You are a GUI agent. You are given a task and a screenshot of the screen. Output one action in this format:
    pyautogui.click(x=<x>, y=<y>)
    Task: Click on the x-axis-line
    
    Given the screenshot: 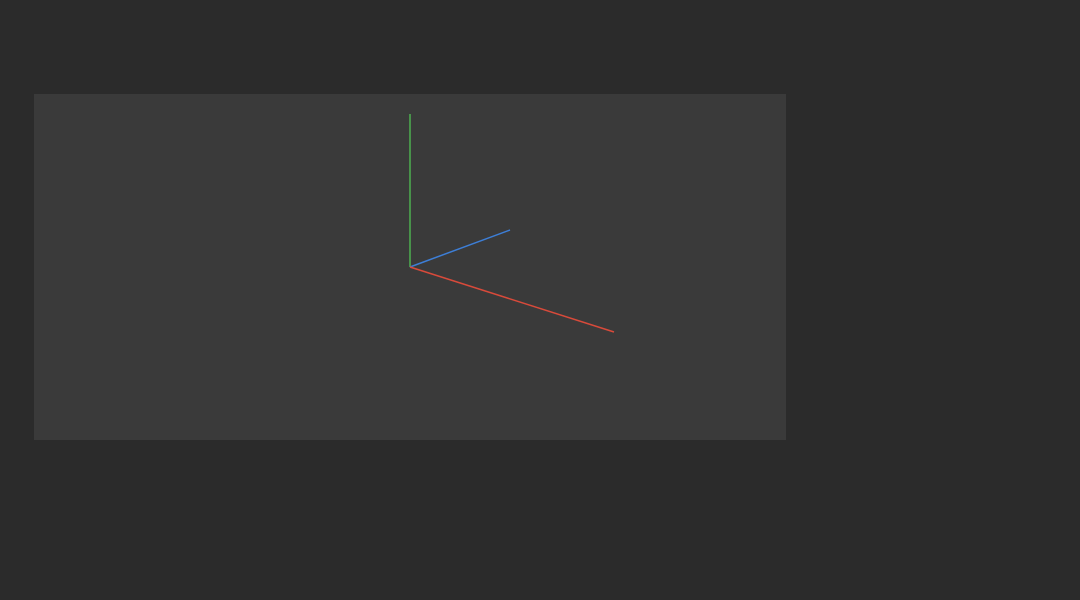 What is the action you would take?
    pyautogui.click(x=512, y=299)
    